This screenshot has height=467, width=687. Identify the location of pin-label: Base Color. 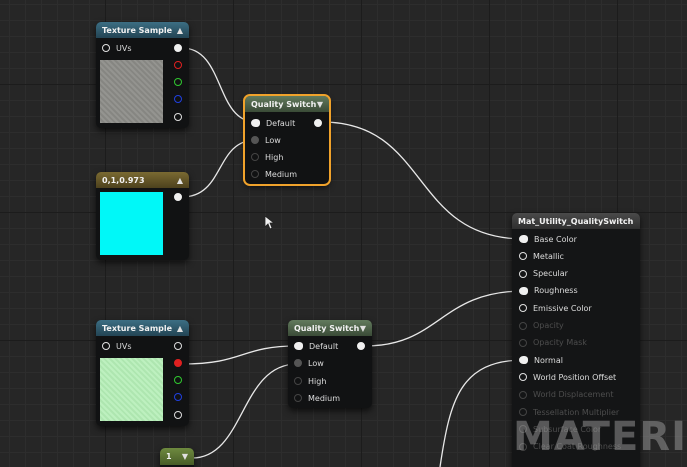
(555, 239).